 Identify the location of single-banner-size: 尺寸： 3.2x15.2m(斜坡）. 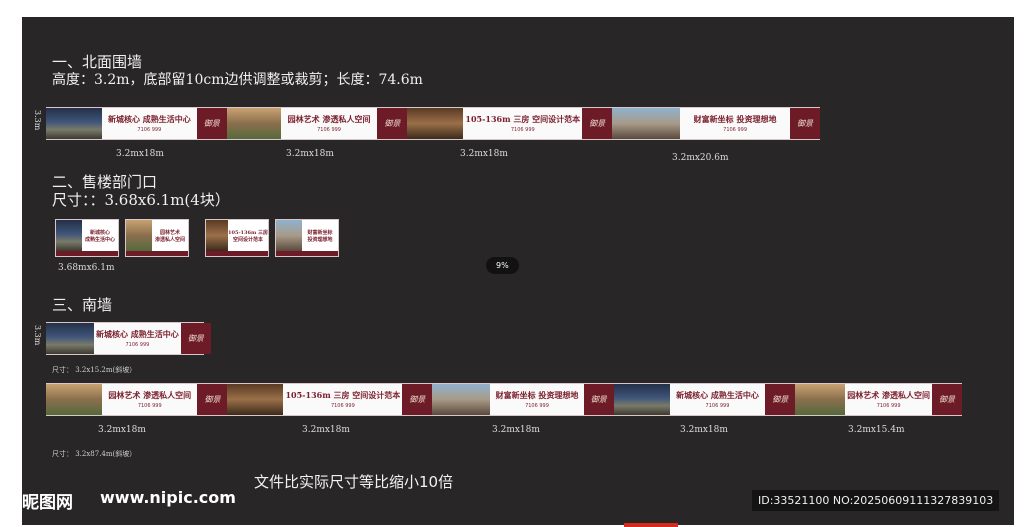
(94, 370).